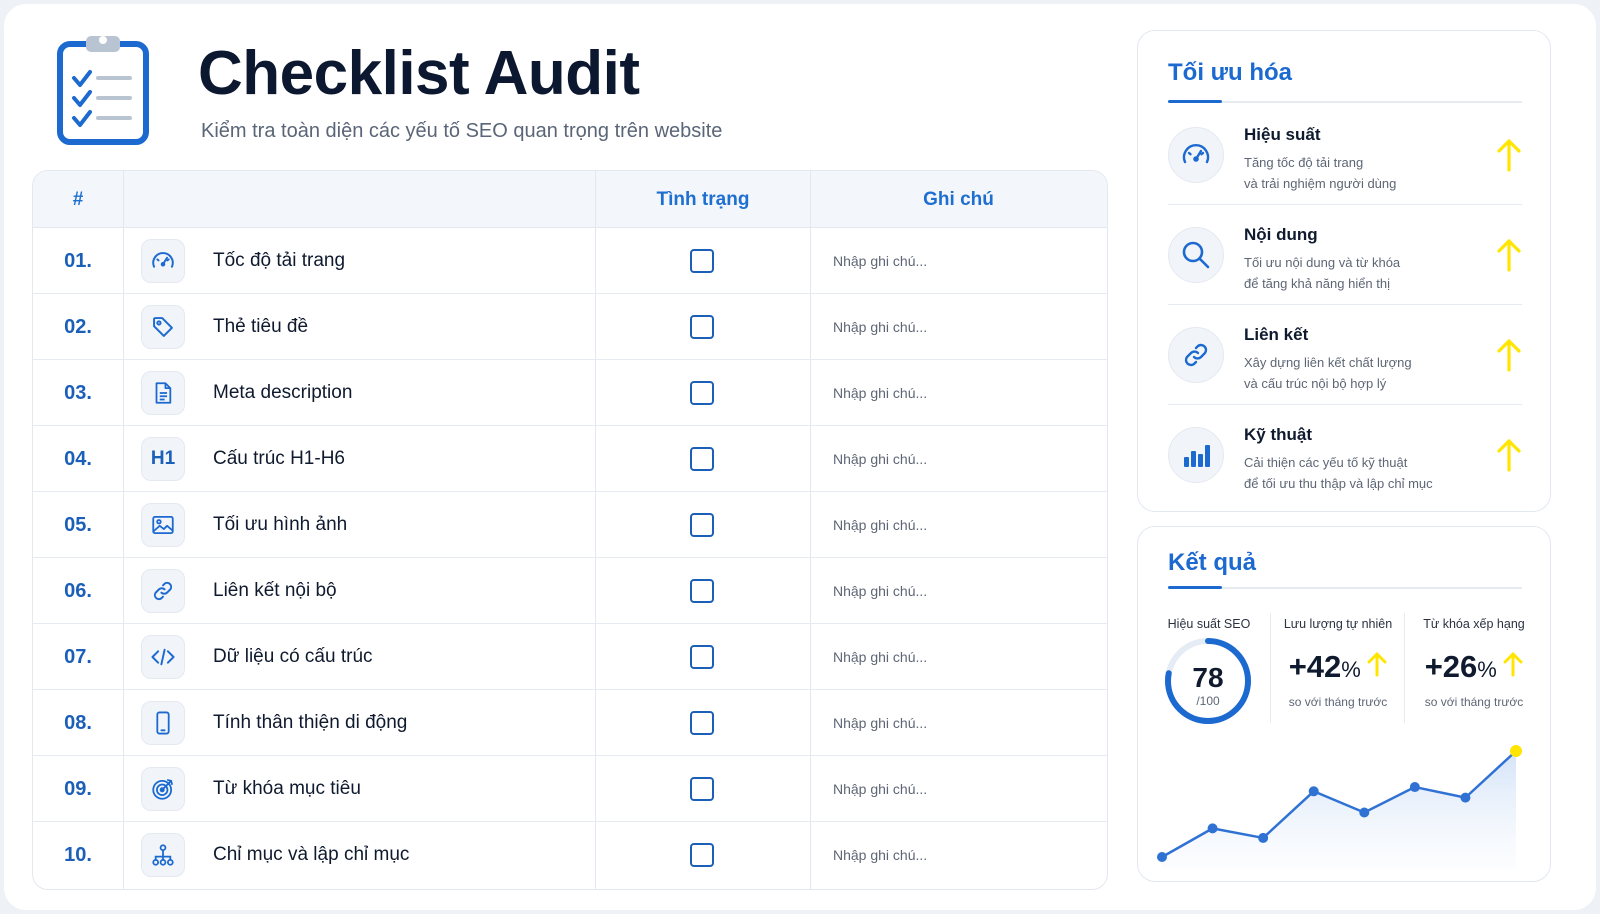 The width and height of the screenshot is (1600, 914). Describe the element at coordinates (311, 854) in the screenshot. I see `row-label: Chỉ mục và lập chỉ mục` at that location.